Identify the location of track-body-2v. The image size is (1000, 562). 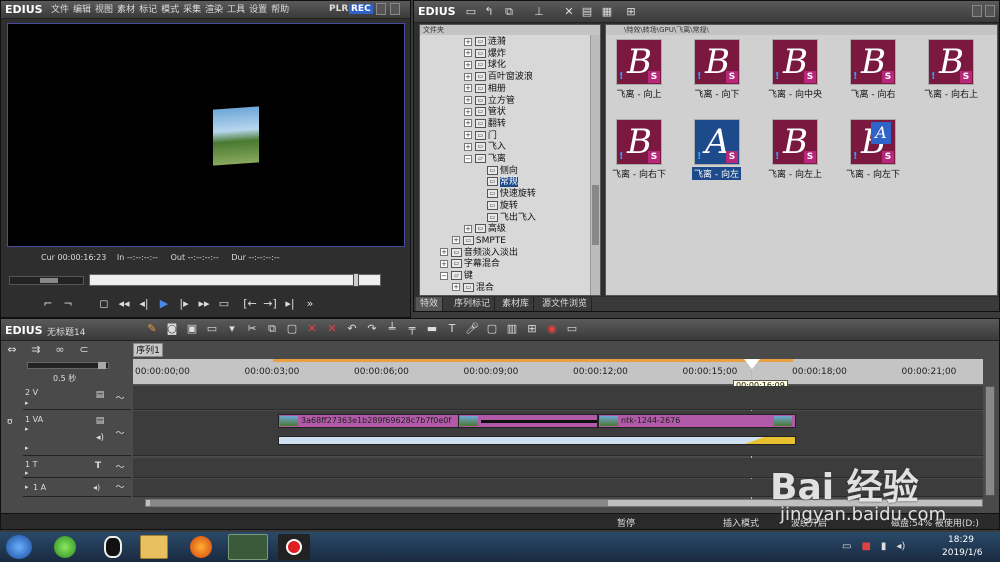
(558, 398).